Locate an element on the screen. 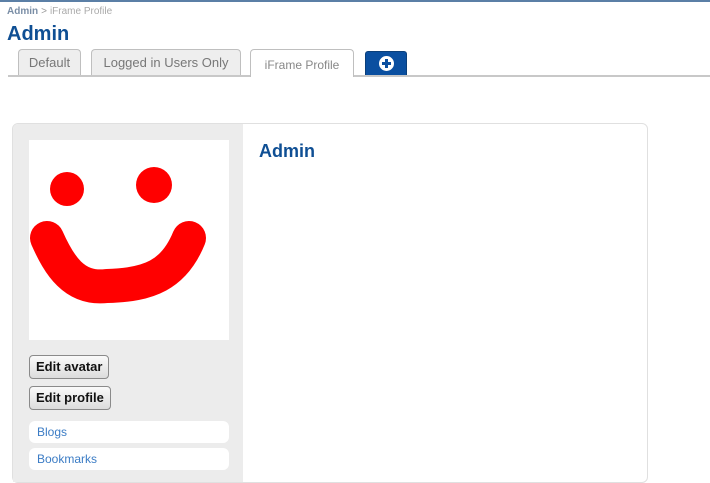 The image size is (710, 483). tab-logged-in-users-only: Logged in Users Only is located at coordinates (166, 62).